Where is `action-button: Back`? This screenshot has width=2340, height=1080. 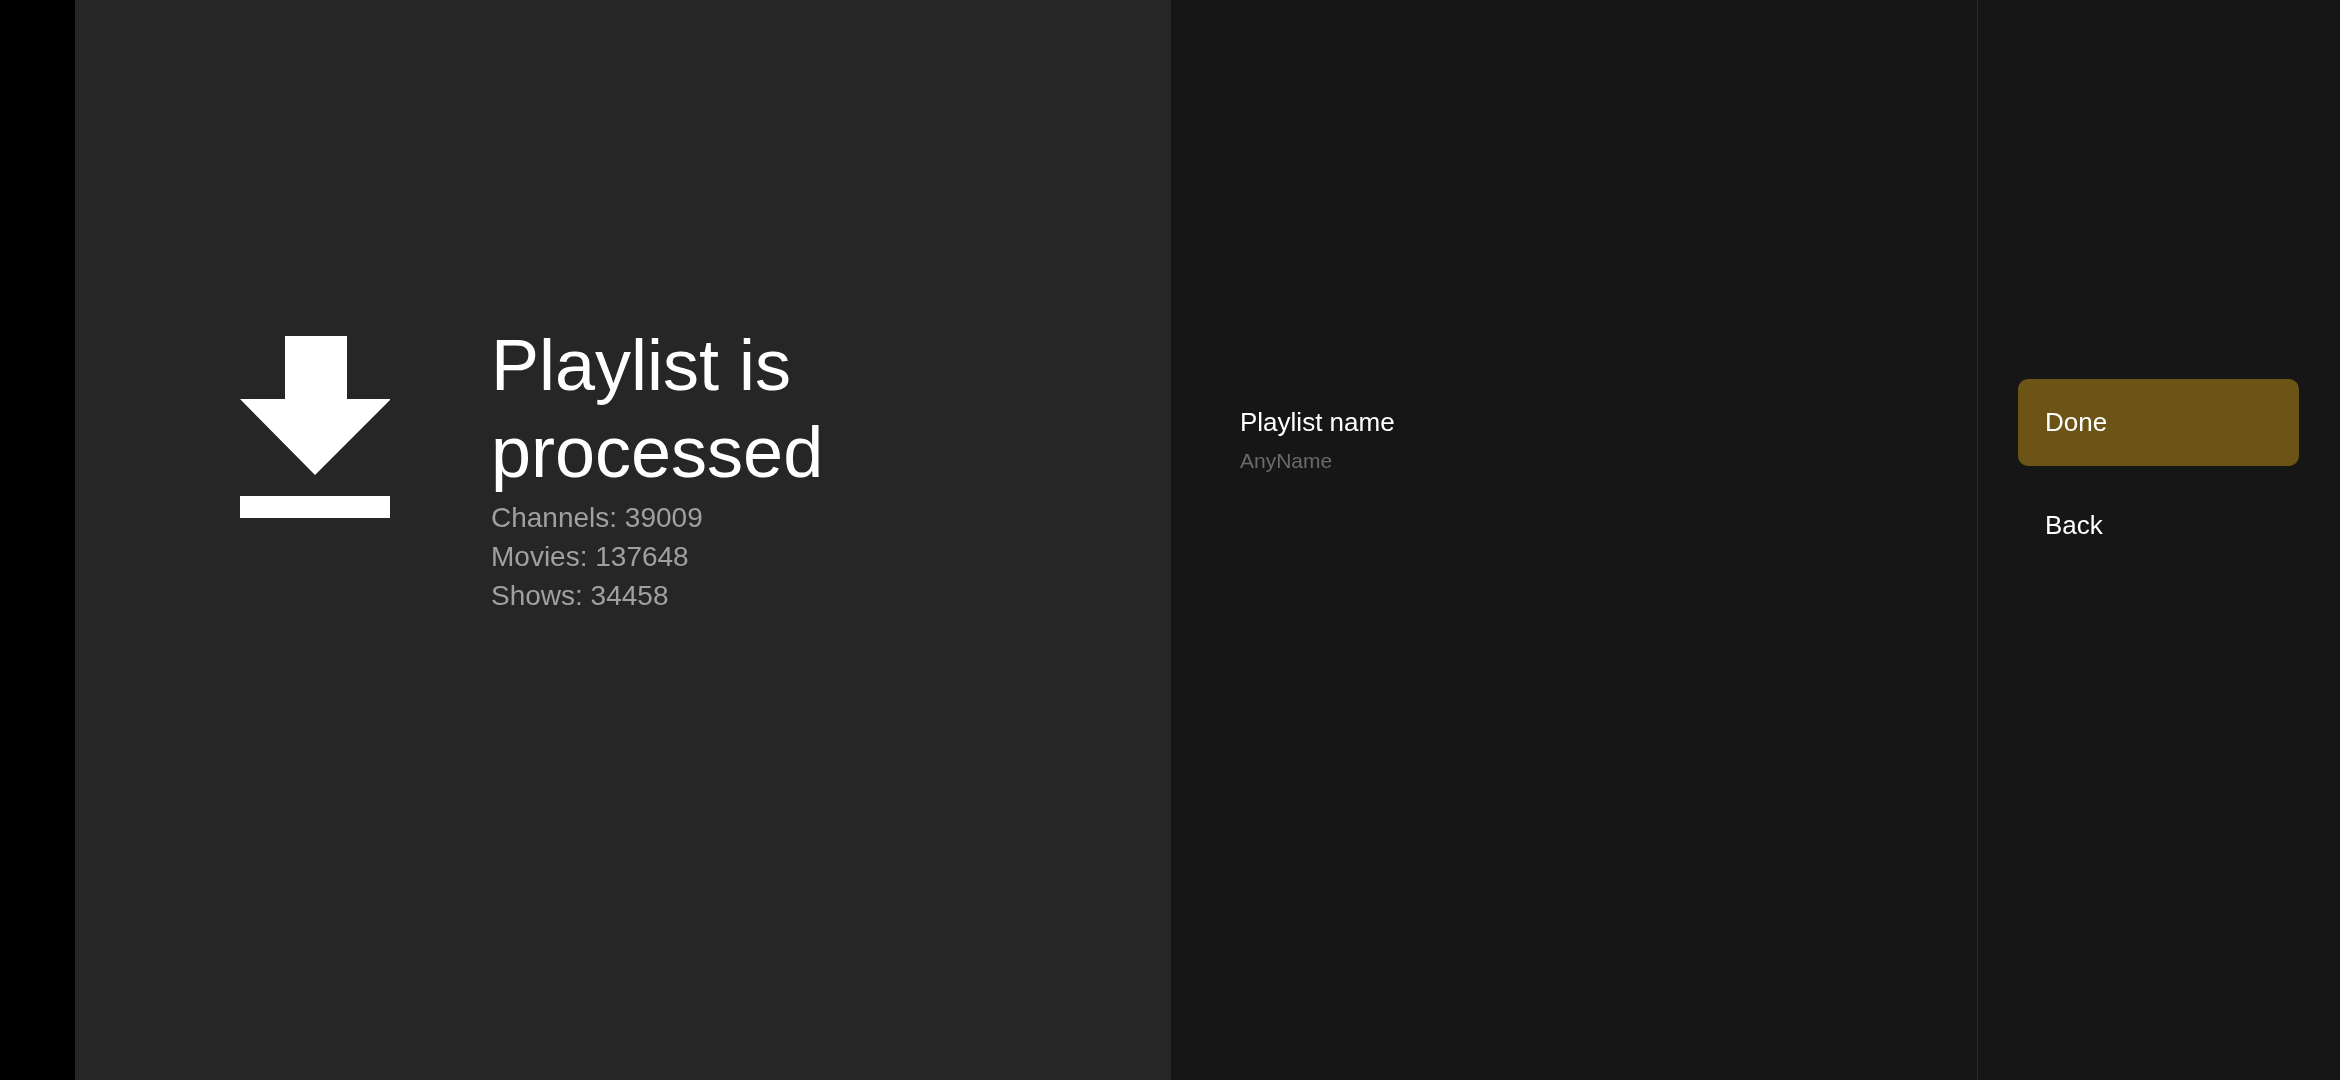
action-button: Back is located at coordinates (2158, 525).